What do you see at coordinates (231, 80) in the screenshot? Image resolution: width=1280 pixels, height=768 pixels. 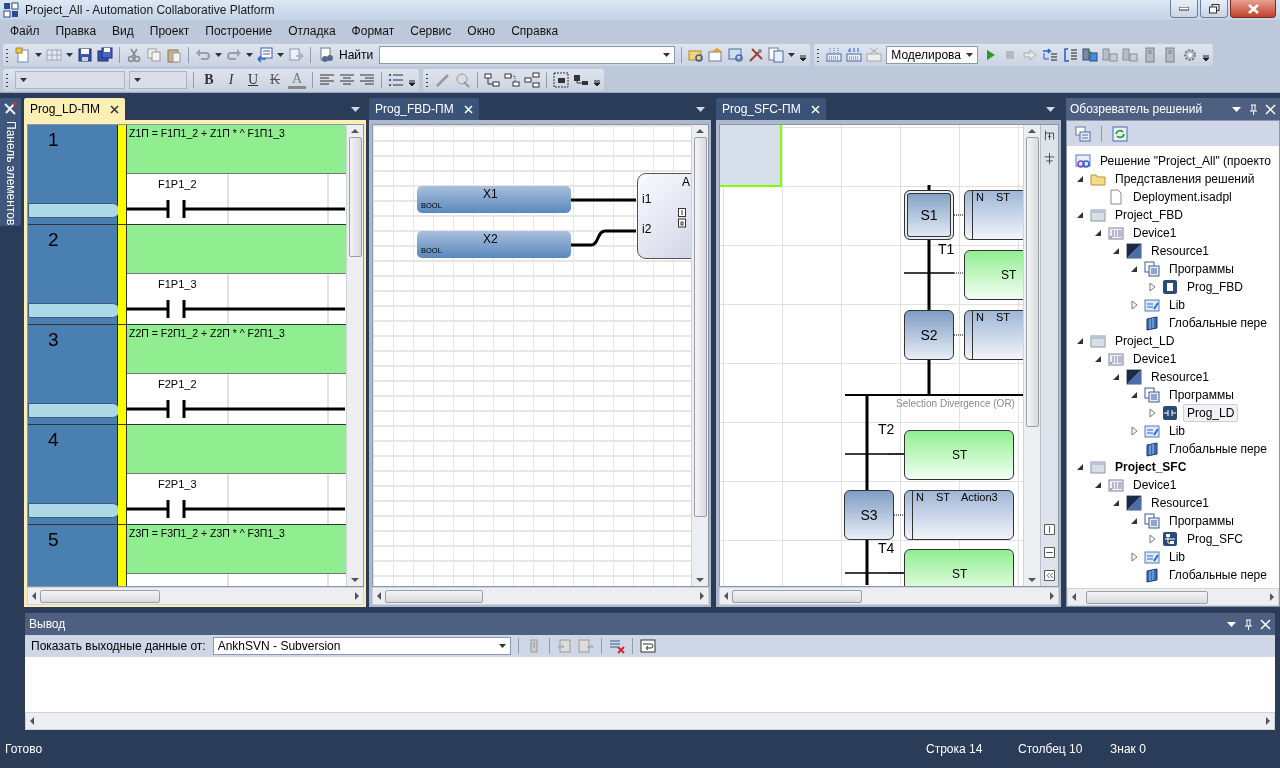 I see `format-button: I` at bounding box center [231, 80].